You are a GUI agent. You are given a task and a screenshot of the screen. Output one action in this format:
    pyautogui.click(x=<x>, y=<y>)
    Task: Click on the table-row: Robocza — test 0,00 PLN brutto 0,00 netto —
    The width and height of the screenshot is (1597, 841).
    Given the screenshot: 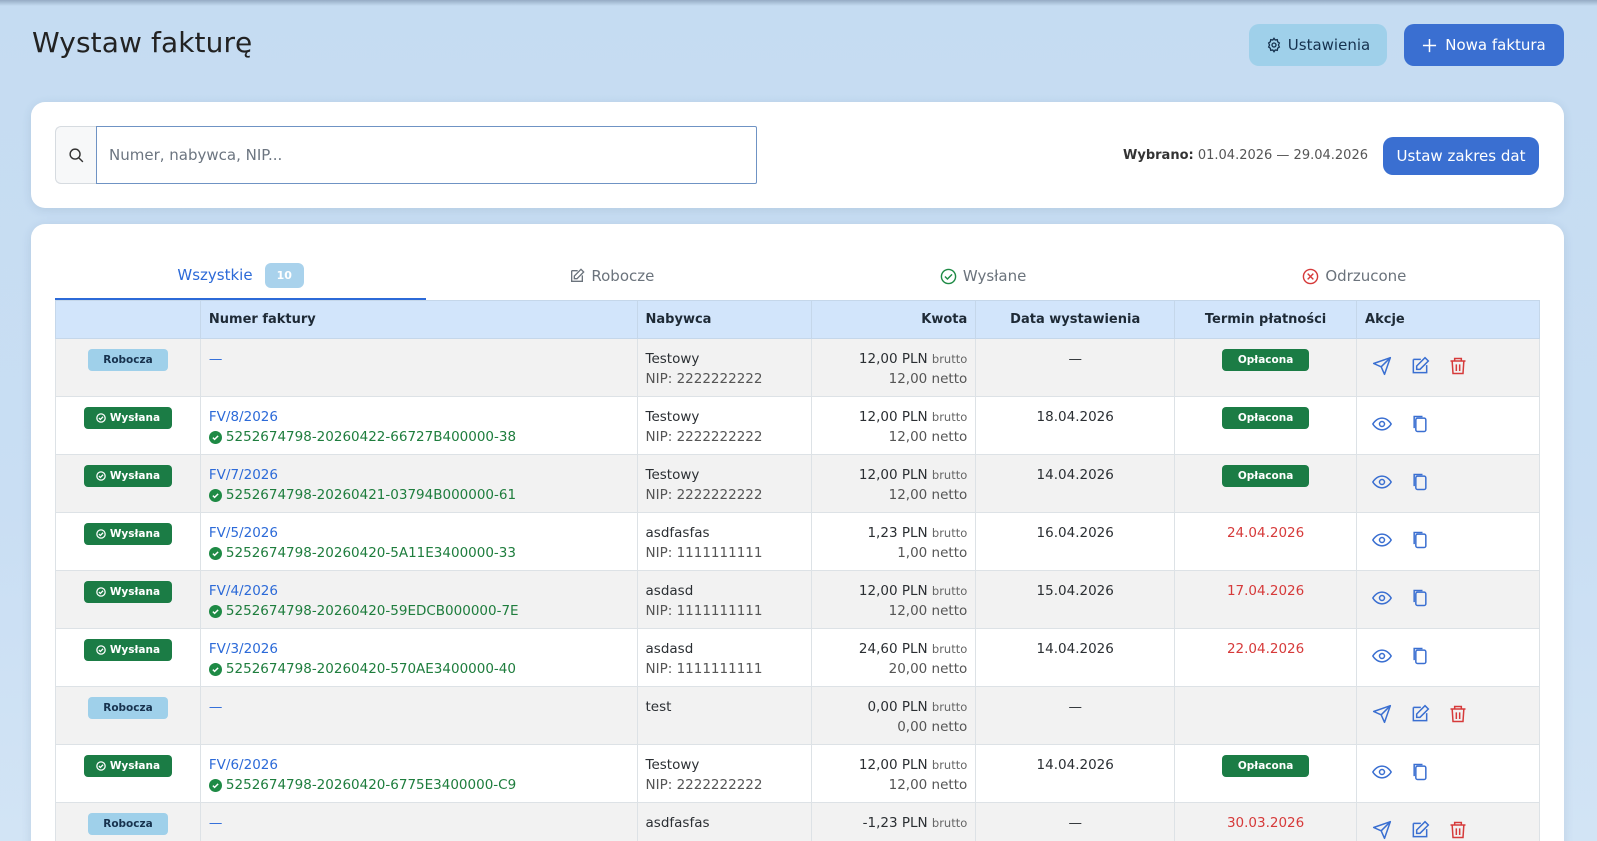 What is the action you would take?
    pyautogui.click(x=797, y=715)
    